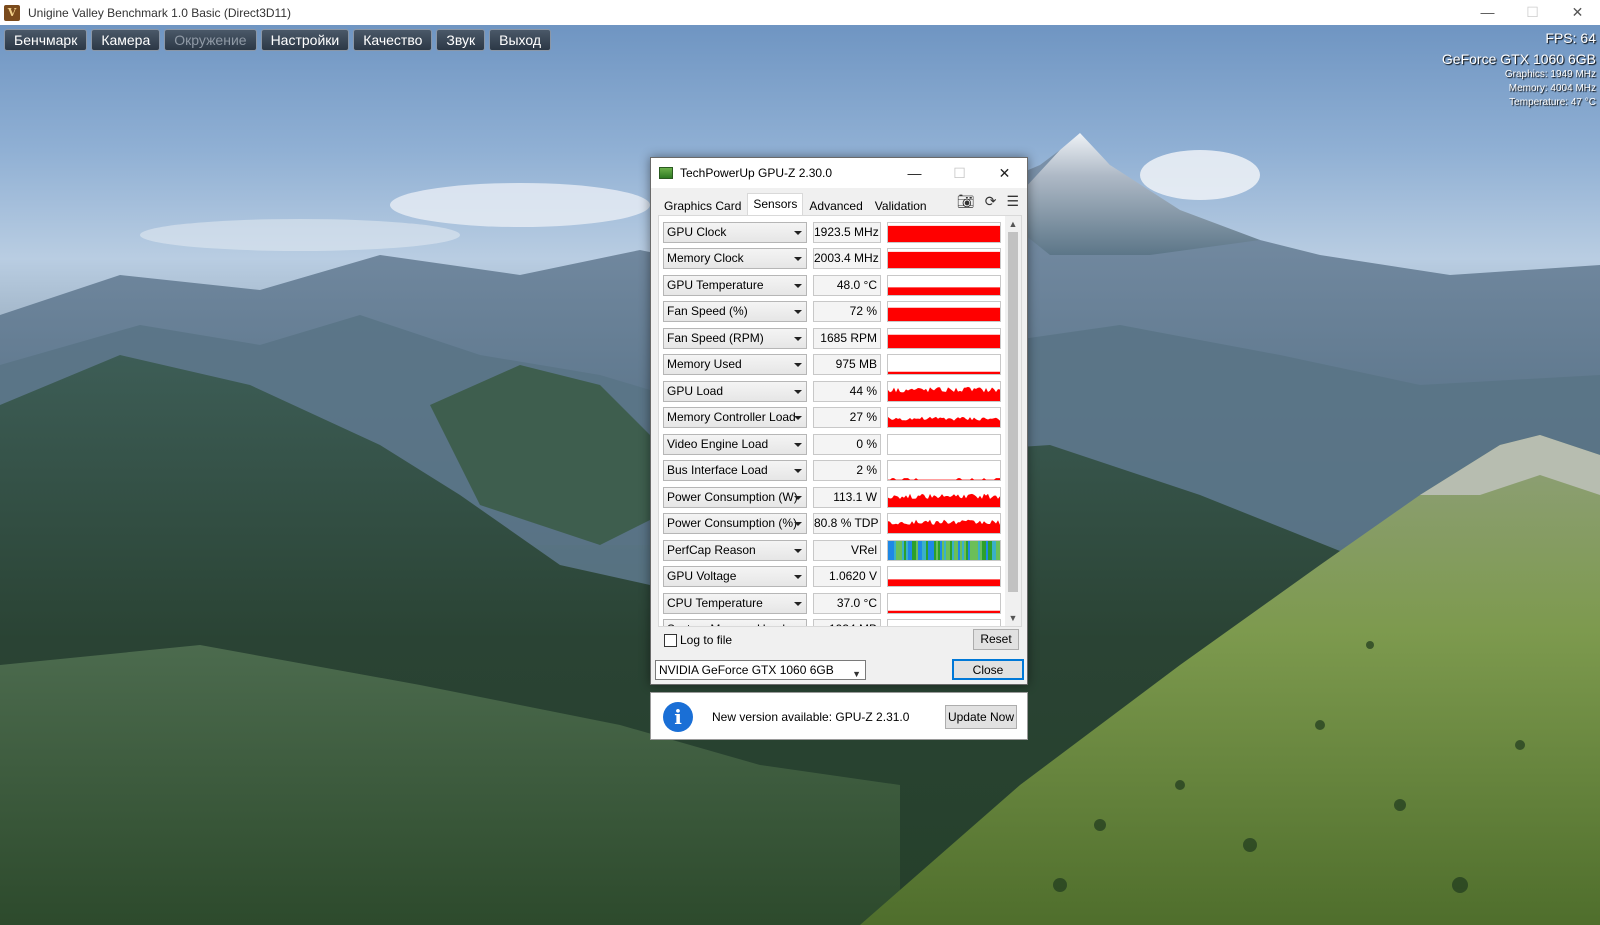 The height and width of the screenshot is (925, 1600). I want to click on menu-sound-button: Звук, so click(461, 40).